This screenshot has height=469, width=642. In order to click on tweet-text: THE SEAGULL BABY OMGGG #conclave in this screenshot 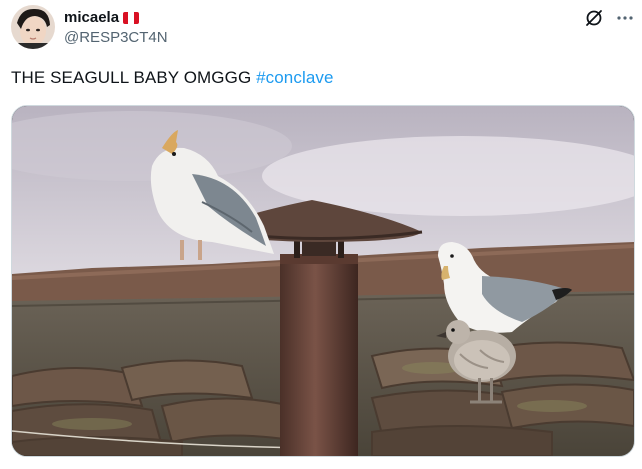, I will do `click(172, 78)`.